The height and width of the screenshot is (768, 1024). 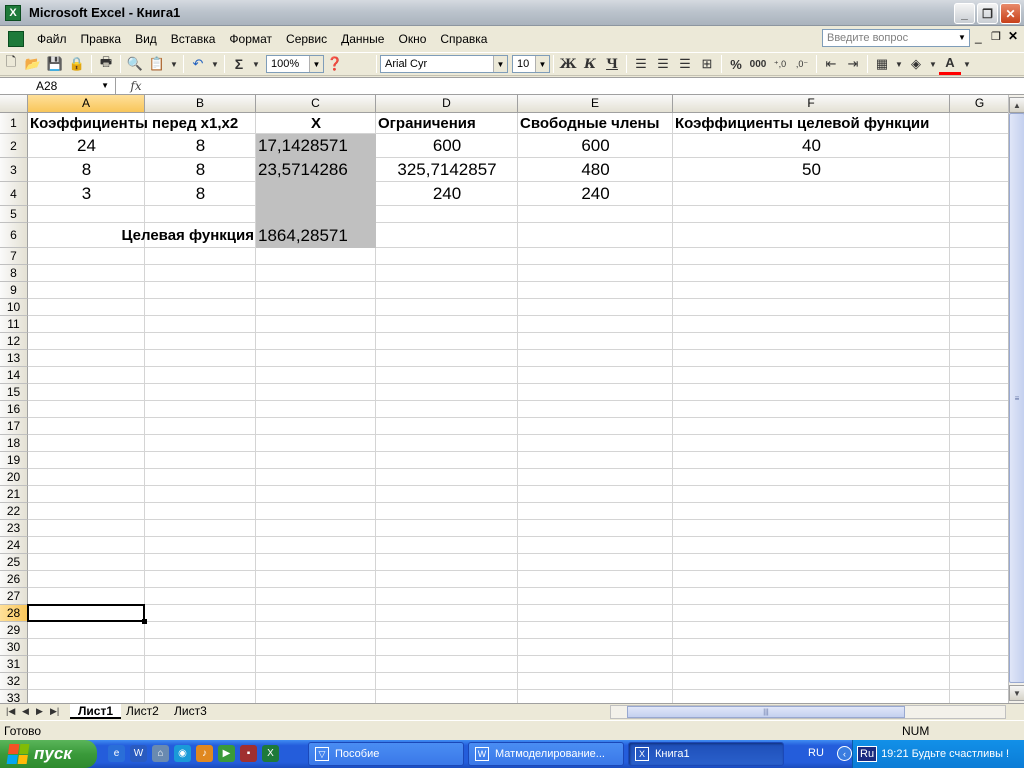 I want to click on decrease-decimal-icon: ,0⁻, so click(x=802, y=64).